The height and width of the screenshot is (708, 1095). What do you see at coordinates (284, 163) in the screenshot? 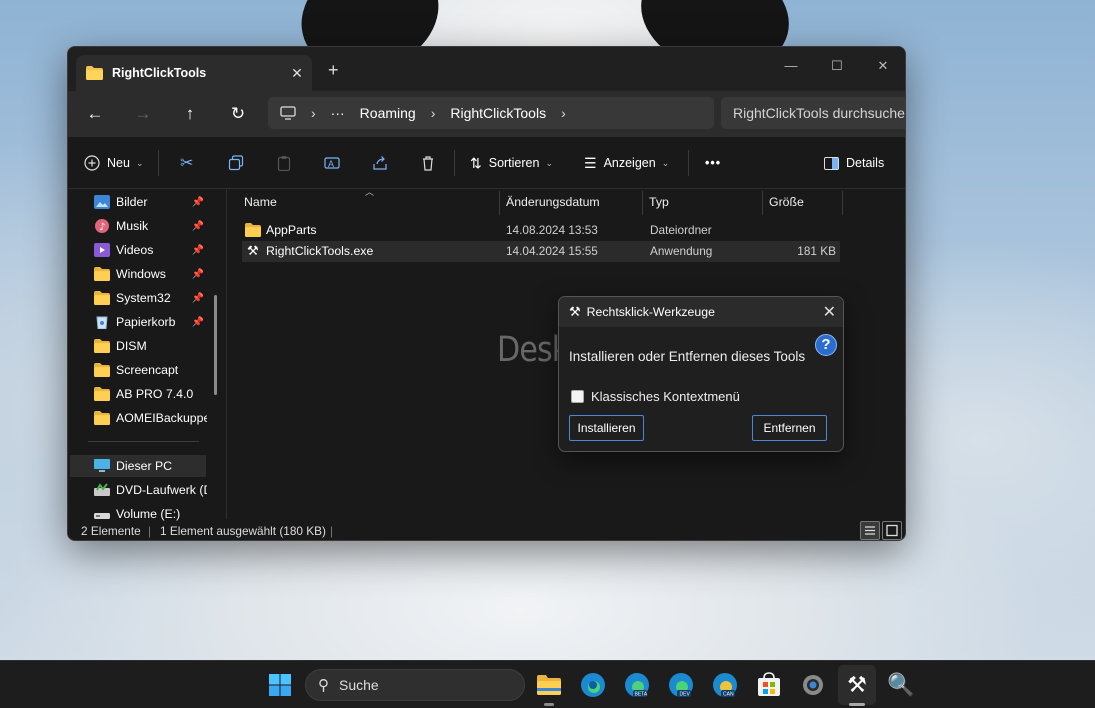
I see `paste-icon` at bounding box center [284, 163].